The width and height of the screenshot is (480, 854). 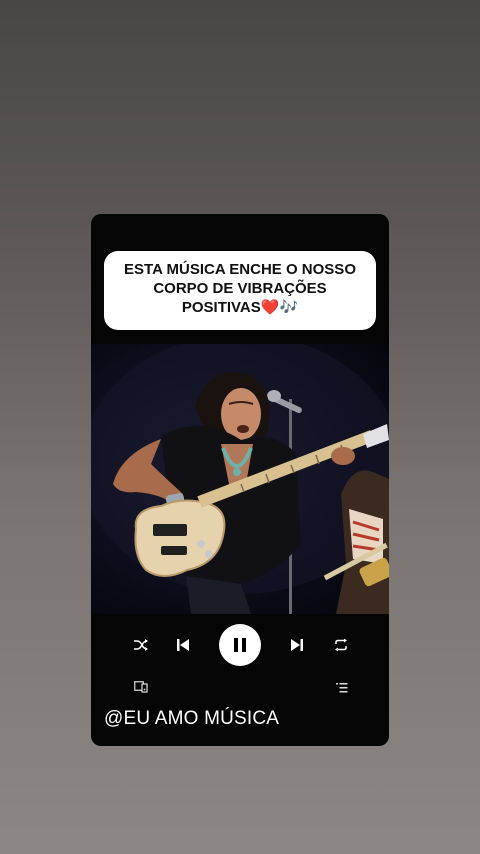 I want to click on next-track-icon, so click(x=297, y=645).